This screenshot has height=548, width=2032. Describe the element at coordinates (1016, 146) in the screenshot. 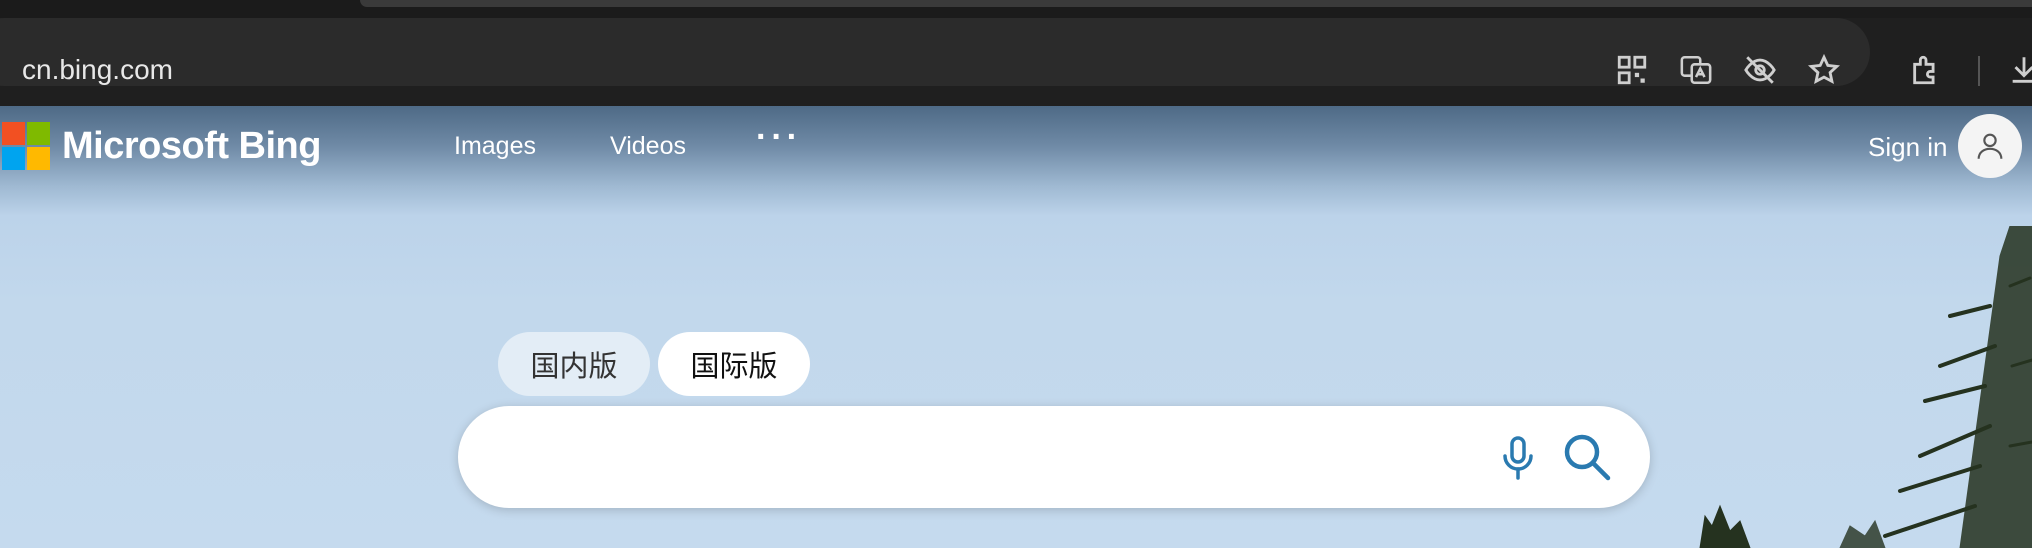

I see `bing-header: Microsoft Bing Images Videos ··· Sign in` at that location.